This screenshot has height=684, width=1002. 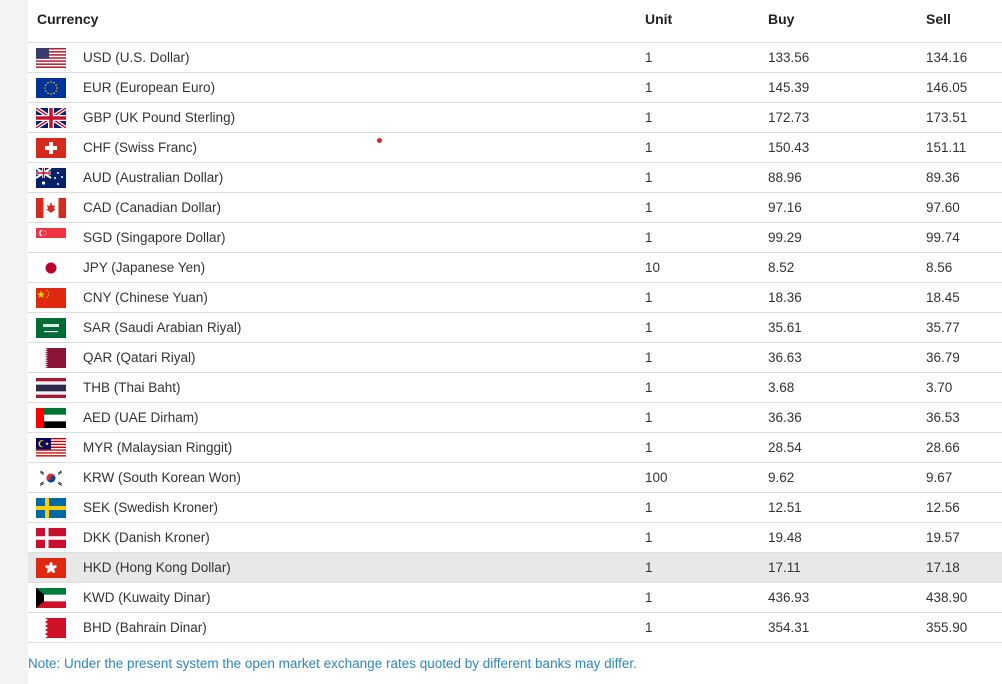 What do you see at coordinates (51, 387) in the screenshot?
I see `th-flag-icon` at bounding box center [51, 387].